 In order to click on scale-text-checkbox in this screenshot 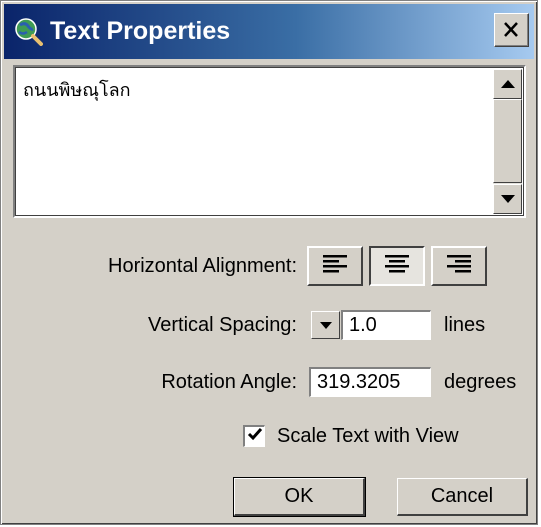, I will do `click(254, 436)`.